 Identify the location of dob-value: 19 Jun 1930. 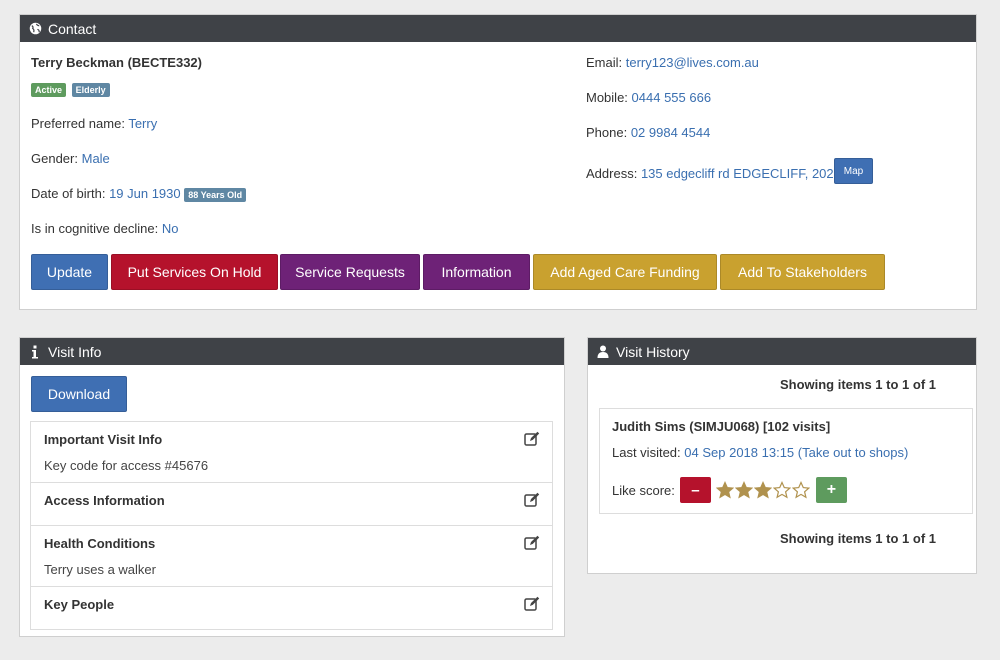
(145, 193).